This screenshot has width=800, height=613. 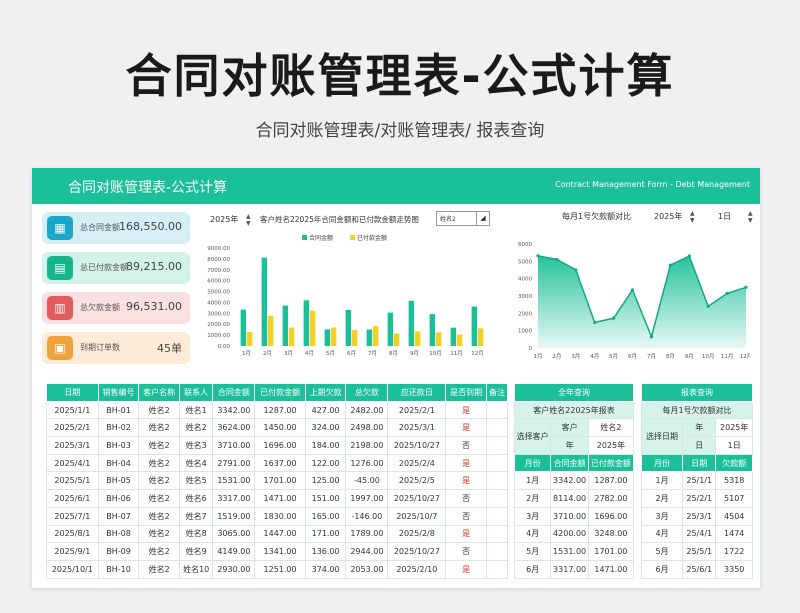 I want to click on table-cell: 2025/1/1, so click(x=72, y=410).